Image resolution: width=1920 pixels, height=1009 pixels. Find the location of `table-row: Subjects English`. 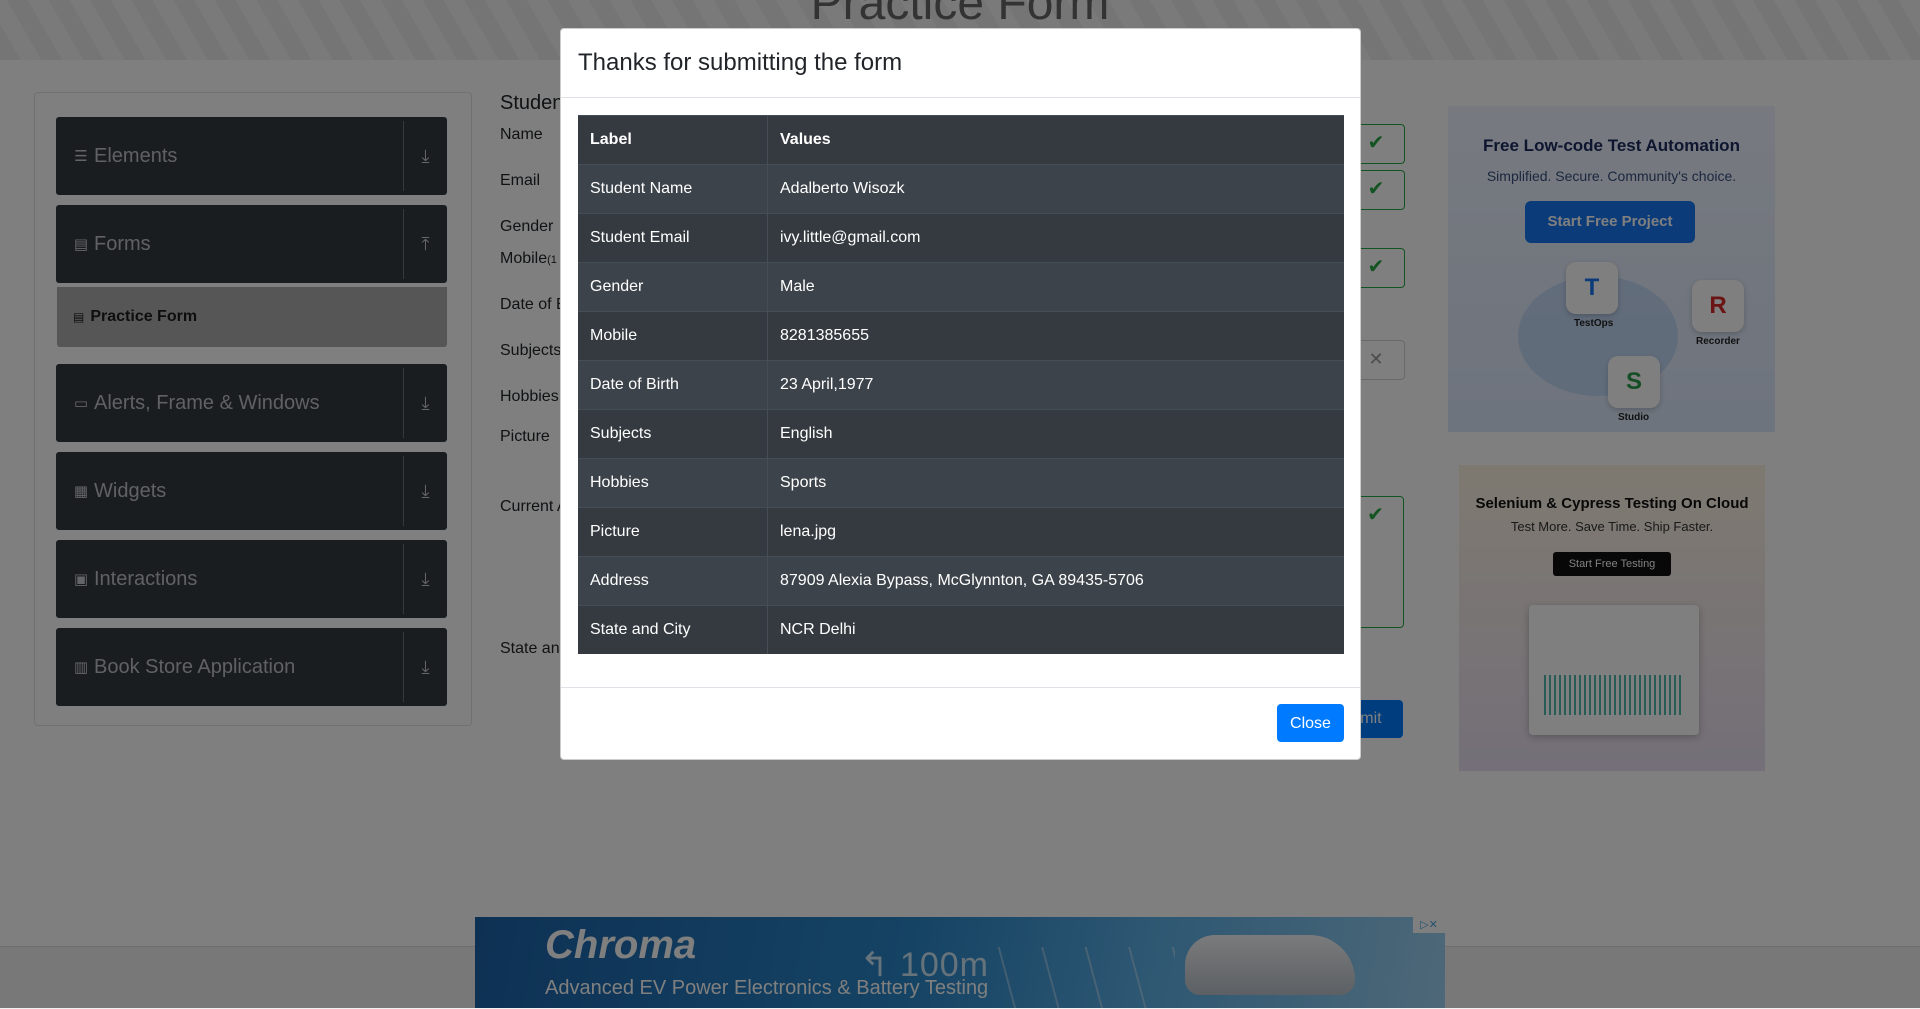

table-row: Subjects English is located at coordinates (961, 434).